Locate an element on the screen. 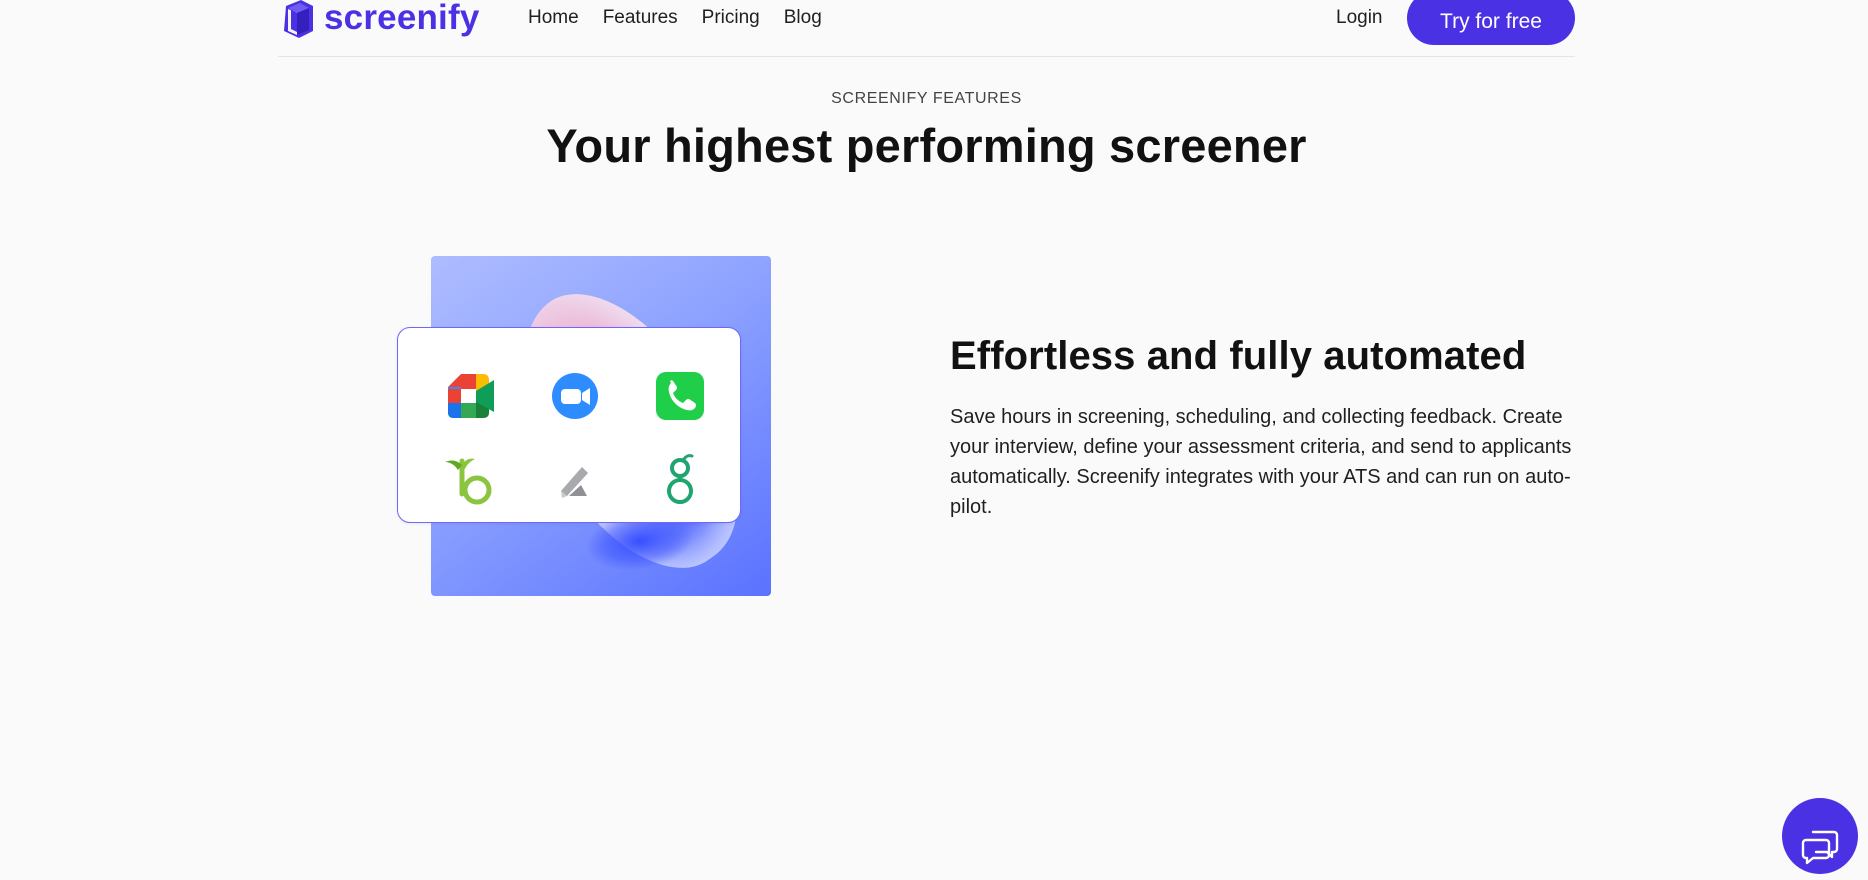 This screenshot has height=880, width=1868. brand-name: screenify is located at coordinates (402, 18).